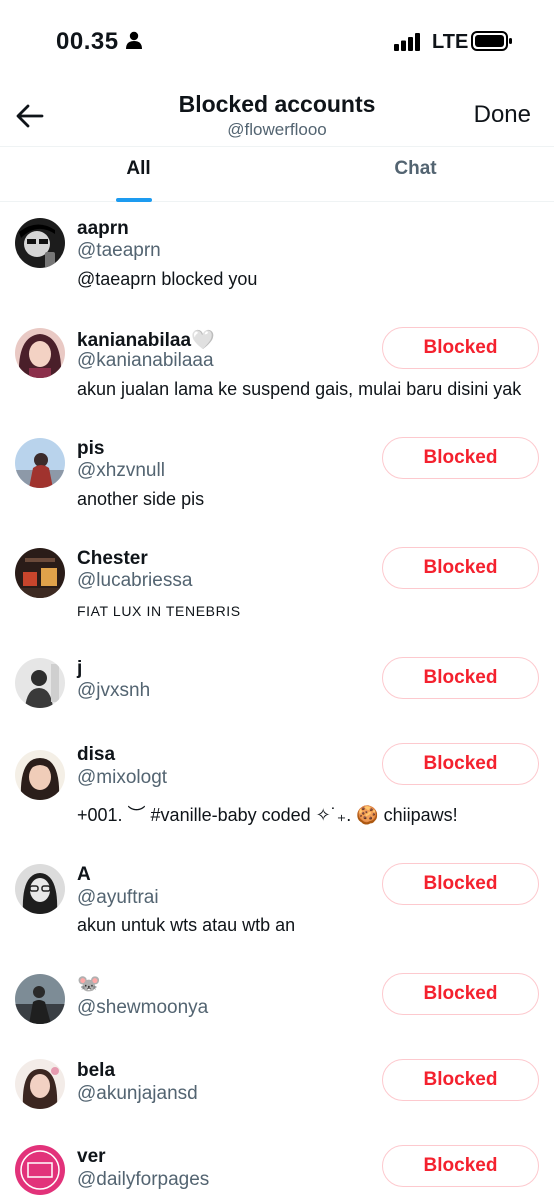 The height and width of the screenshot is (1200, 554). I want to click on account-name: ver, so click(91, 1156).